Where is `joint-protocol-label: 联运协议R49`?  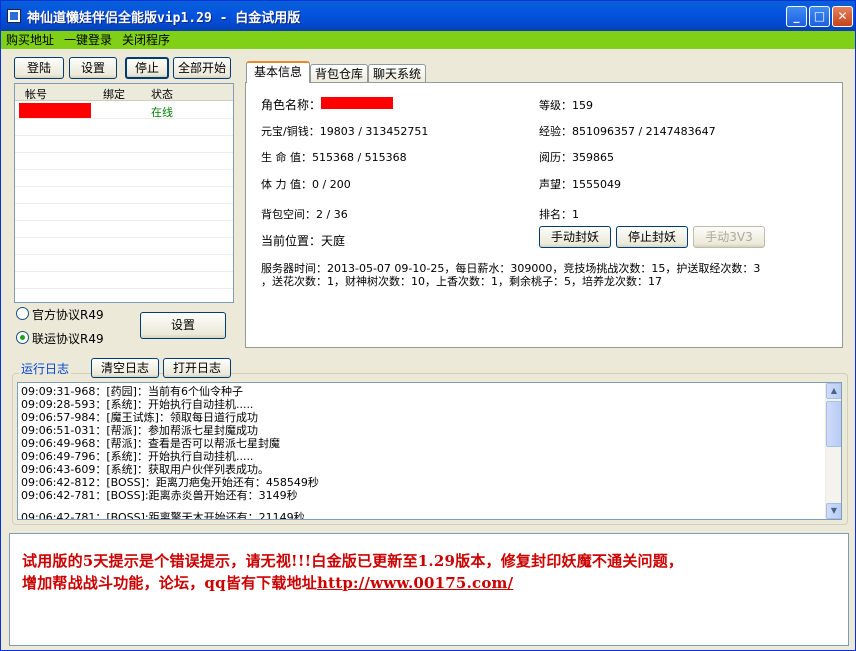 joint-protocol-label: 联运协议R49 is located at coordinates (68, 338).